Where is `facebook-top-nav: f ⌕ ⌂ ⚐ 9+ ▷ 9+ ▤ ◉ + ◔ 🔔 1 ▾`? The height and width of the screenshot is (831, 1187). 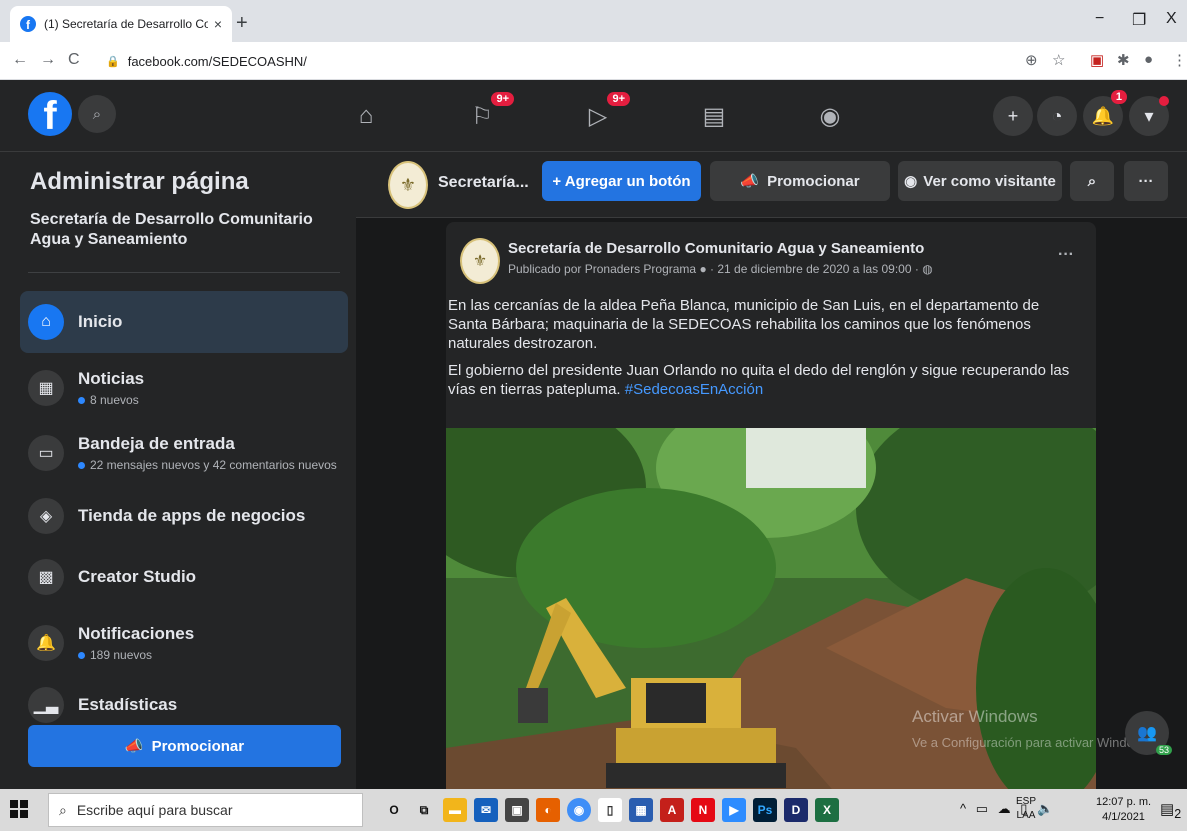
facebook-top-nav: f ⌕ ⌂ ⚐ 9+ ▷ 9+ ▤ ◉ + ◔ 🔔 1 ▾ is located at coordinates (593, 116).